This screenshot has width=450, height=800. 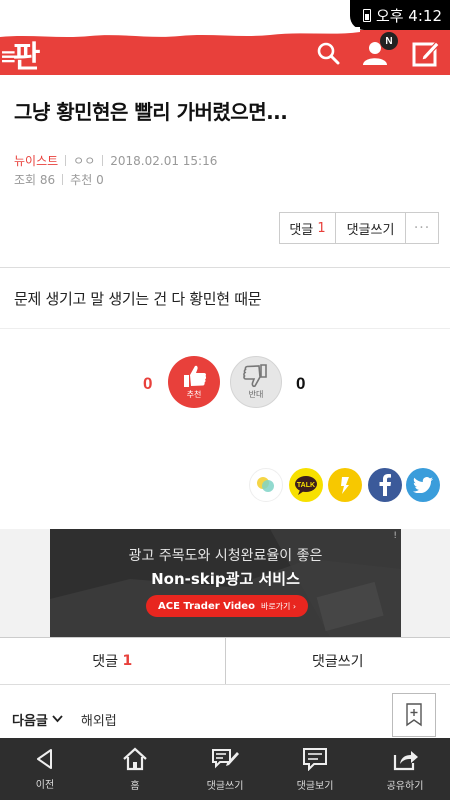 What do you see at coordinates (195, 376) in the screenshot?
I see `thumbs-up-icon` at bounding box center [195, 376].